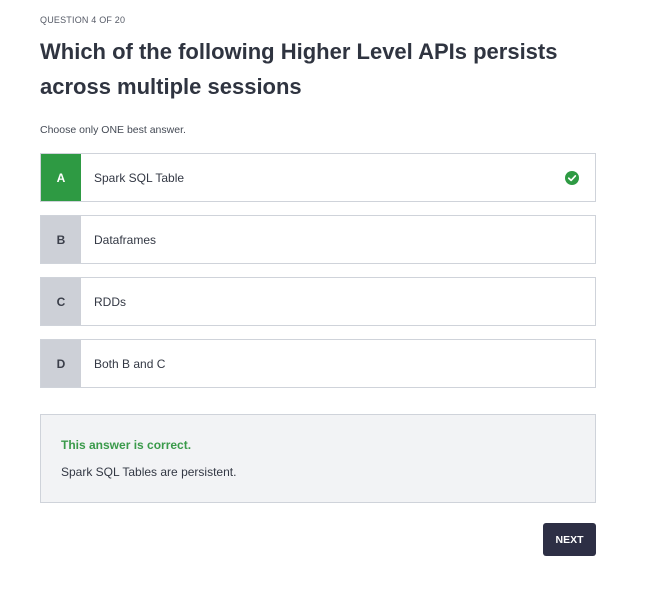 The image size is (662, 612). Describe the element at coordinates (113, 130) in the screenshot. I see `answer-instruction: Choose only ONE best answer.` at that location.